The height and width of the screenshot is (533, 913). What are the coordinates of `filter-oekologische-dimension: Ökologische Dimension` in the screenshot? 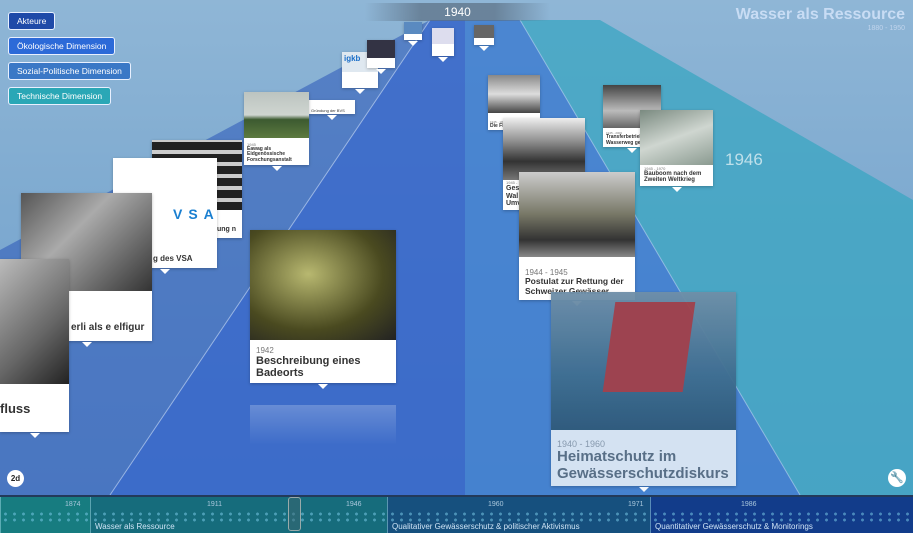 It's located at (62, 46).